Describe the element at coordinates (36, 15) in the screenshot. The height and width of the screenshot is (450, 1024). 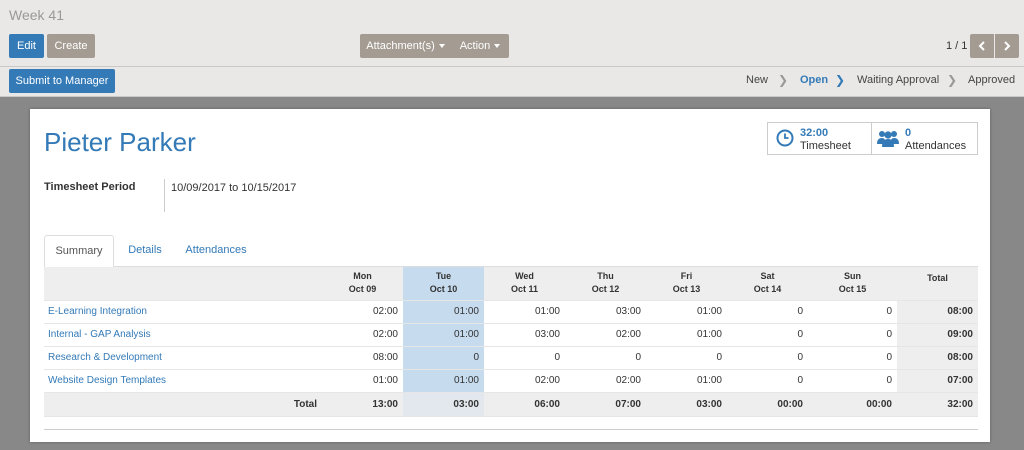
I see `breadcrumb: Week 41` at that location.